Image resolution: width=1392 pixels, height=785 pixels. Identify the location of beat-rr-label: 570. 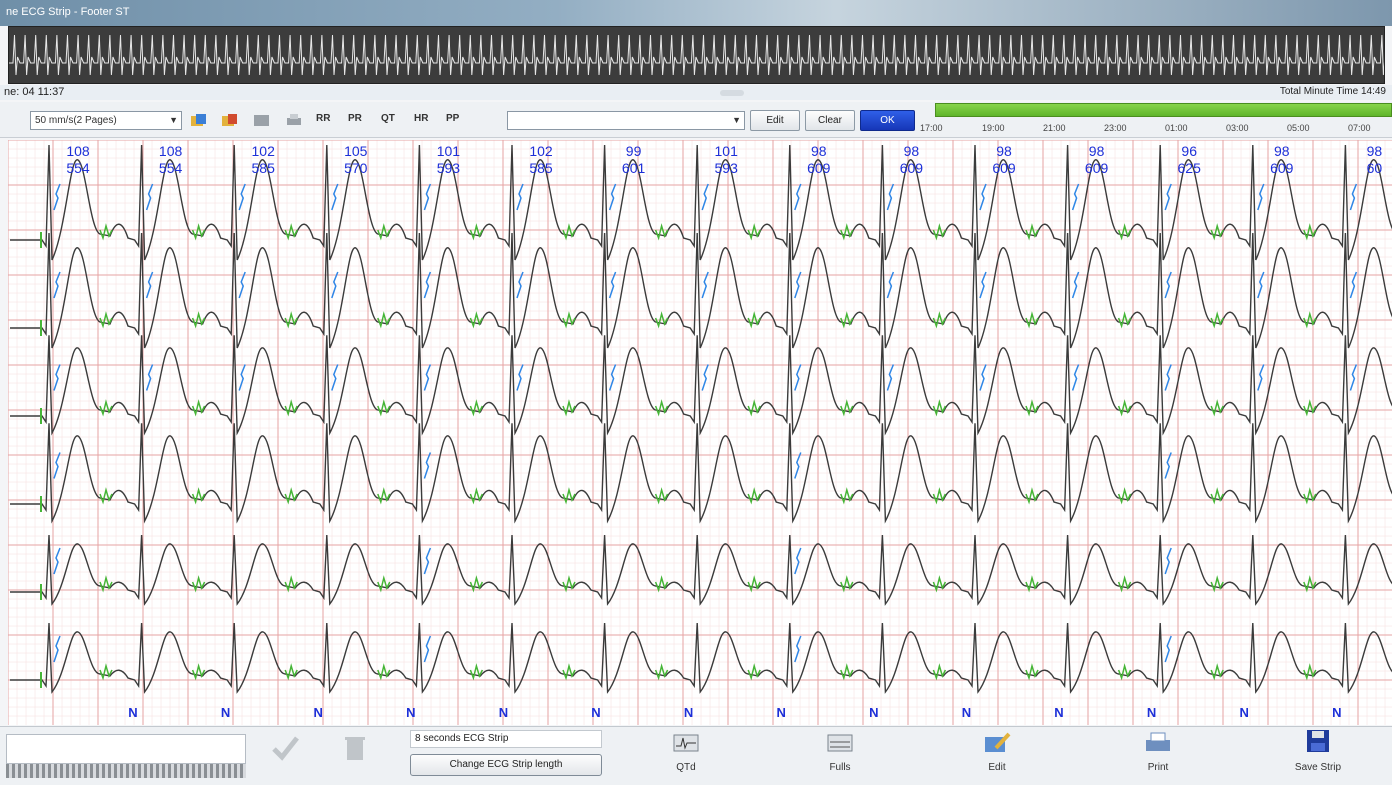
(356, 168).